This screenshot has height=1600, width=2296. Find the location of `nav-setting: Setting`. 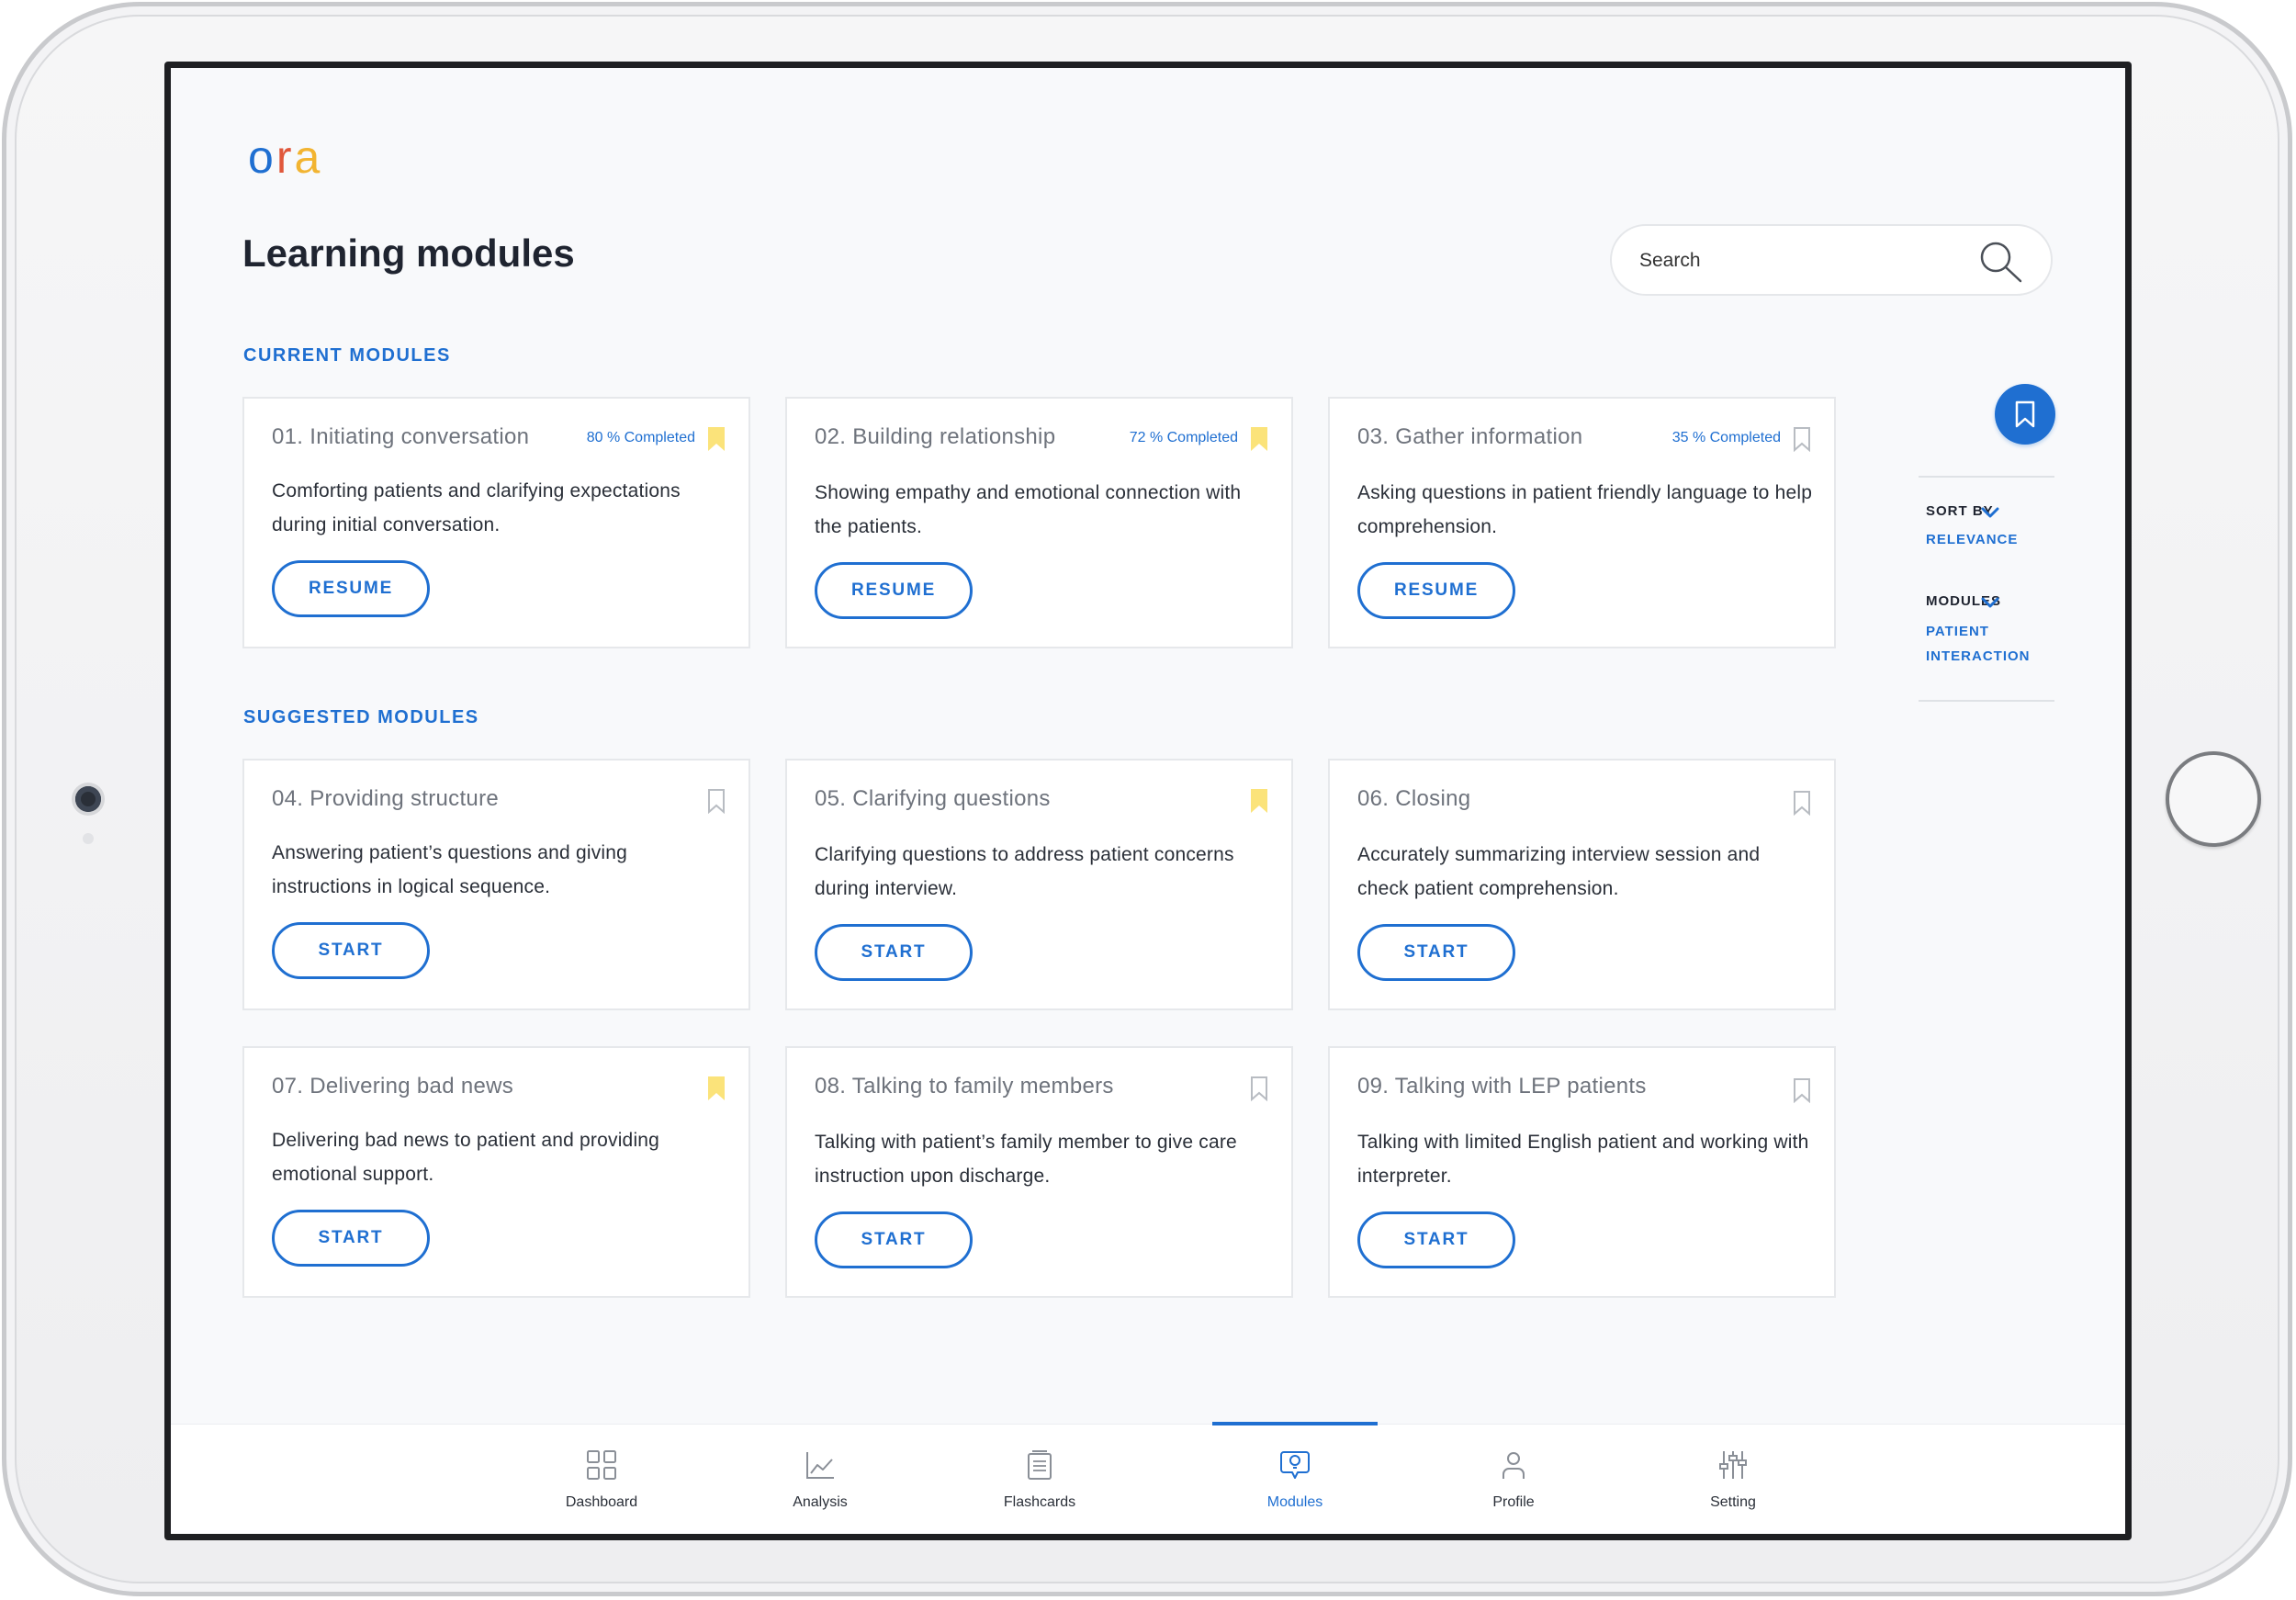

nav-setting: Setting is located at coordinates (1733, 1480).